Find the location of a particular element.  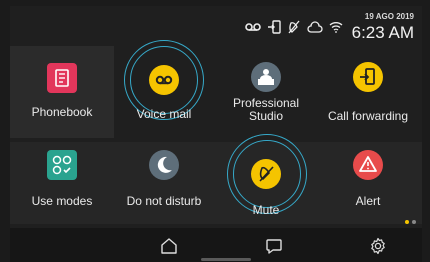

status-time: 6:23 AM is located at coordinates (382, 32).